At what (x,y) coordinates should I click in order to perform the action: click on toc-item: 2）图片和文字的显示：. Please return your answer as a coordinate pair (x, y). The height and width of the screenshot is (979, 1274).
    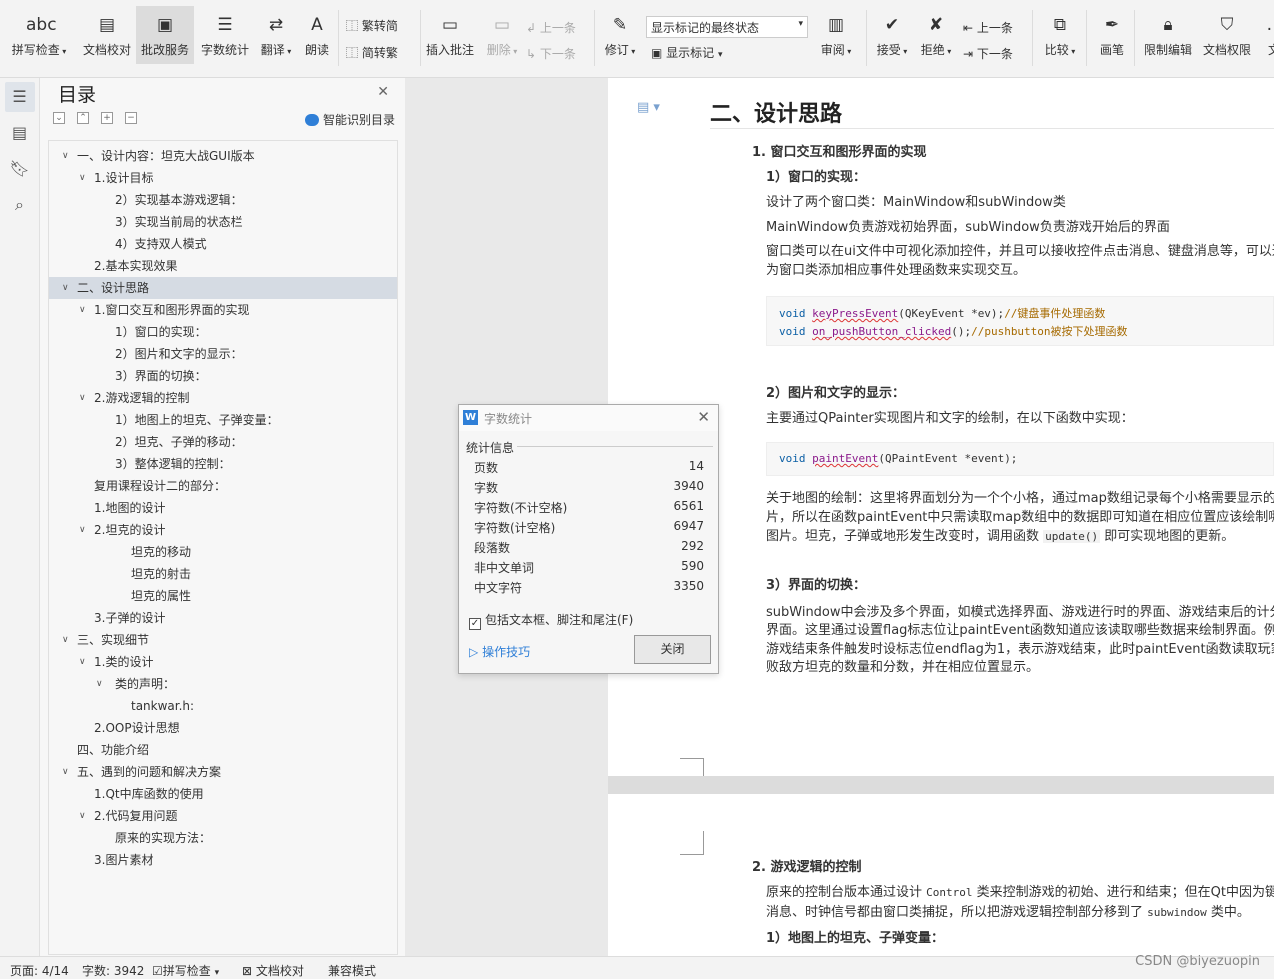
    Looking at the image, I should click on (223, 354).